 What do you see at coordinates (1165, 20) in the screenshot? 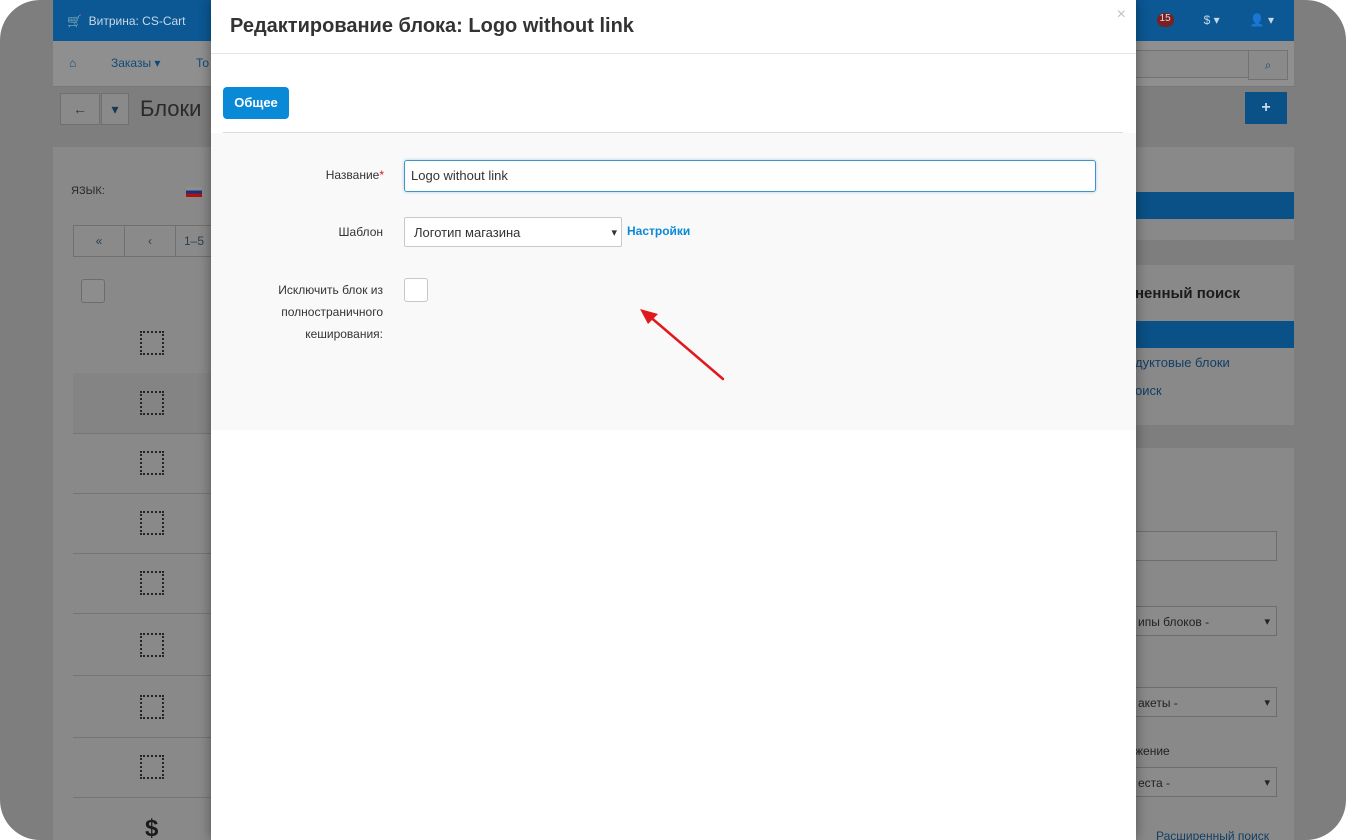
I see `notifications-badge: 15` at bounding box center [1165, 20].